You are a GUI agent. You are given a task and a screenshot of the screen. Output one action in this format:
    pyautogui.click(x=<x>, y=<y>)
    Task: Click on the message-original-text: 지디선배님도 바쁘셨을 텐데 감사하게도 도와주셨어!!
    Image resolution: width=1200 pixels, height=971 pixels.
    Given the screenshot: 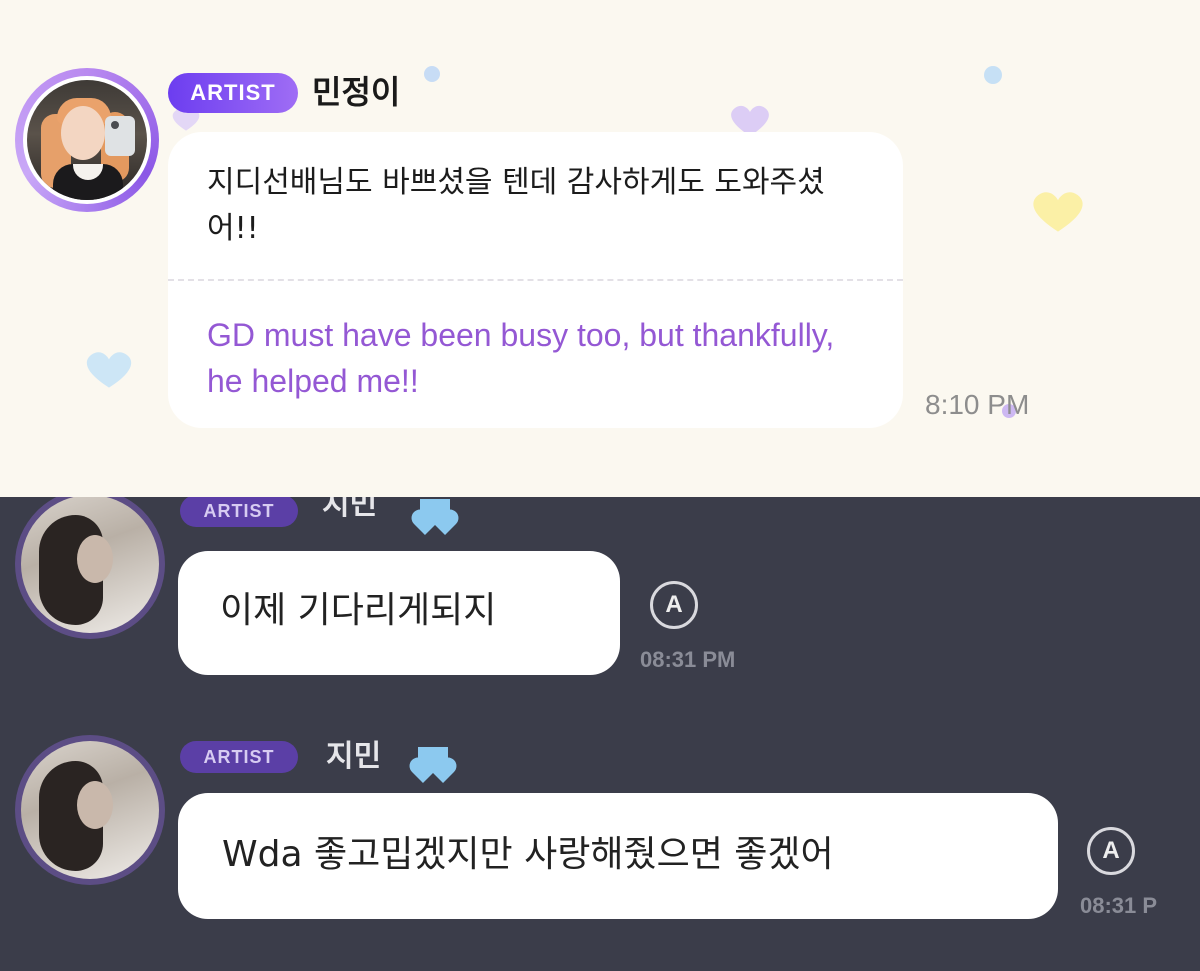 What is the action you would take?
    pyautogui.click(x=516, y=205)
    